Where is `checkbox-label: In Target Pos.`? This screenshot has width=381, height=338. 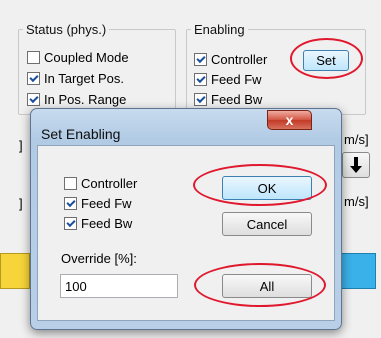 checkbox-label: In Target Pos. is located at coordinates (84, 78).